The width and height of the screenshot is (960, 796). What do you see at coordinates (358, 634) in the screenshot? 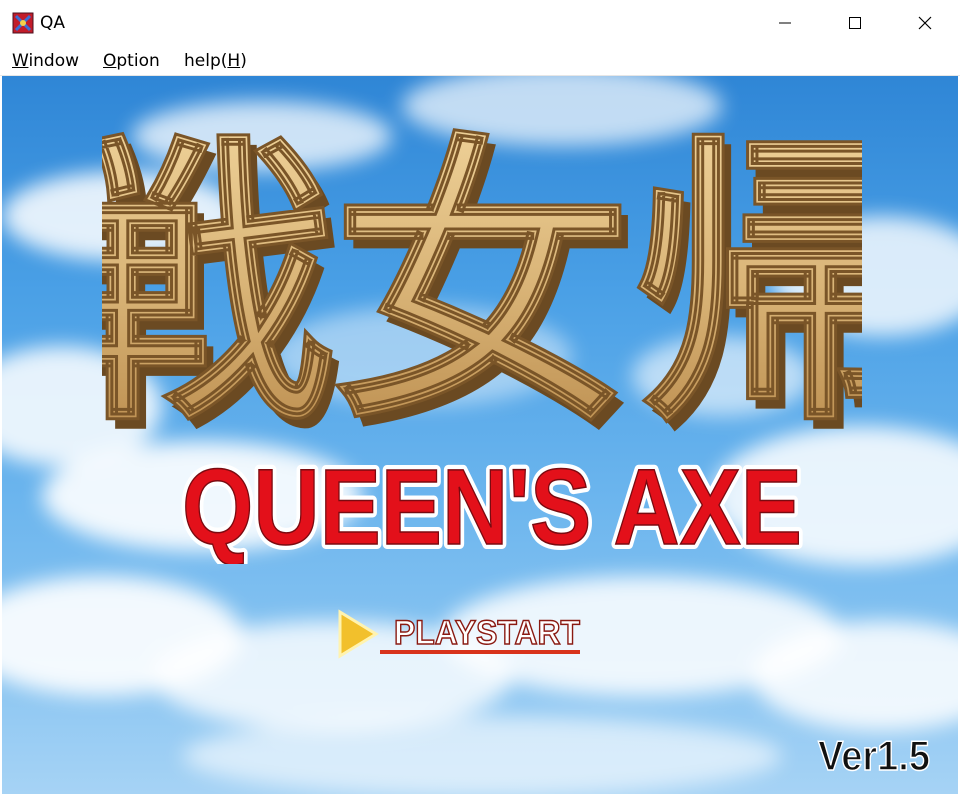
I see `play-arrow-icon` at bounding box center [358, 634].